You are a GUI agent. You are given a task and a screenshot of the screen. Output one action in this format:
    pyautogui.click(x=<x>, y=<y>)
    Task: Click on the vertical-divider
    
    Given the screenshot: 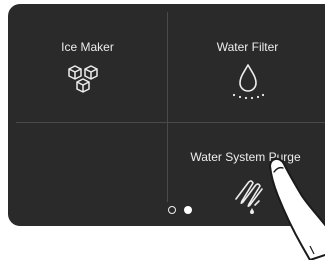 What is the action you would take?
    pyautogui.click(x=167, y=107)
    